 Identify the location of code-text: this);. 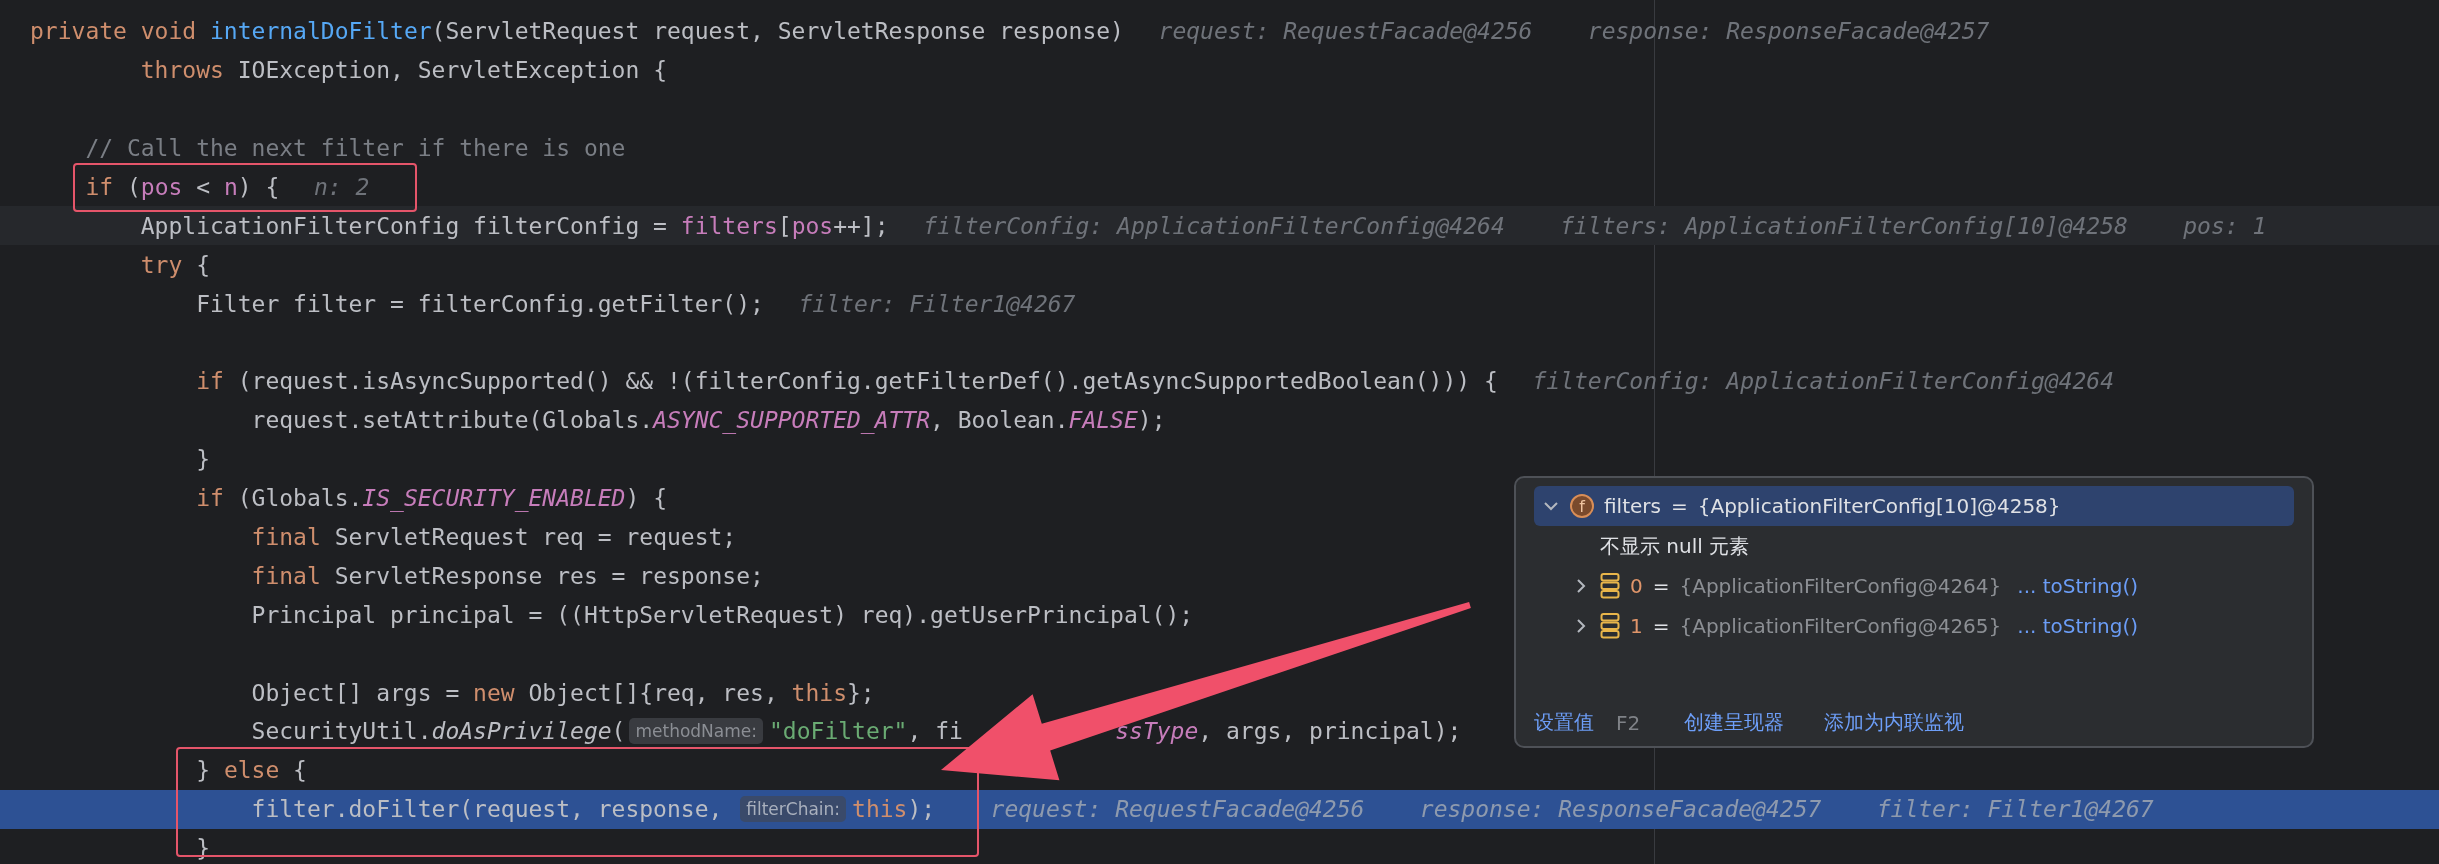
(894, 809).